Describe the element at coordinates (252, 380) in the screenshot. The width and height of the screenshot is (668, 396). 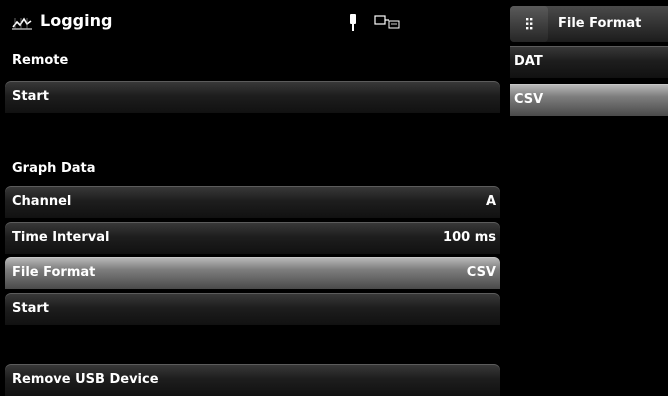
I see `remove-usb-device-button: Remove USB Device` at that location.